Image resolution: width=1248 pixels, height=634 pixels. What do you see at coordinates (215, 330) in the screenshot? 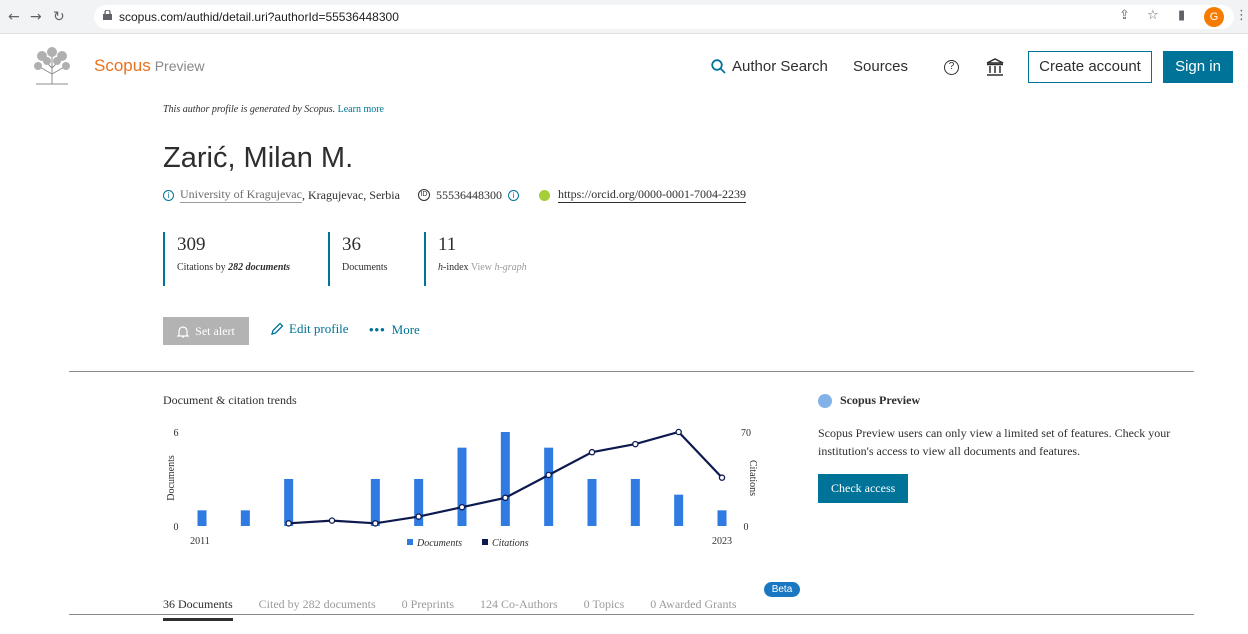
I see `set-alert-label: Set alert` at bounding box center [215, 330].